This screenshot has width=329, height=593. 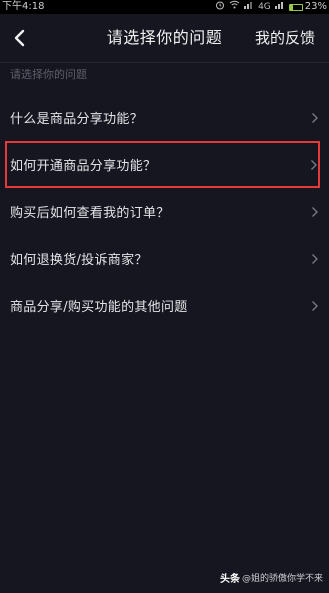 What do you see at coordinates (291, 7) in the screenshot?
I see `battery-level-fill` at bounding box center [291, 7].